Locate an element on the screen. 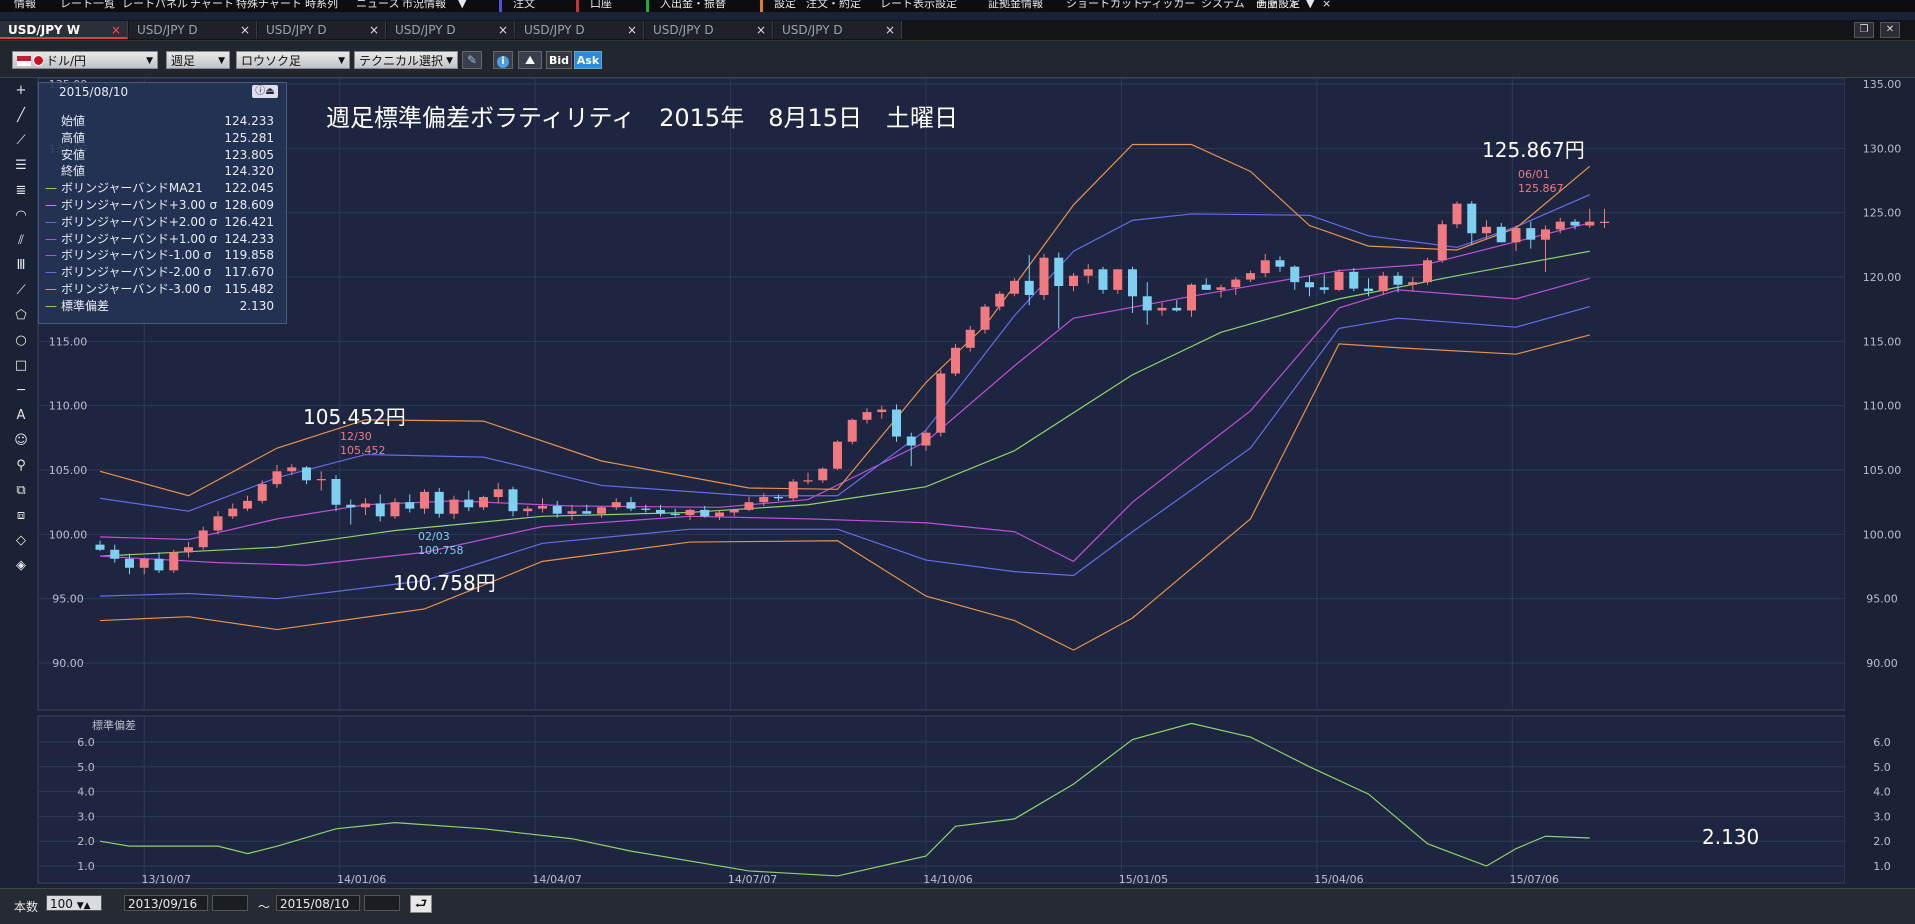 Image resolution: width=1915 pixels, height=924 pixels. price-axis-tick: 100.00 is located at coordinates (1882, 534).